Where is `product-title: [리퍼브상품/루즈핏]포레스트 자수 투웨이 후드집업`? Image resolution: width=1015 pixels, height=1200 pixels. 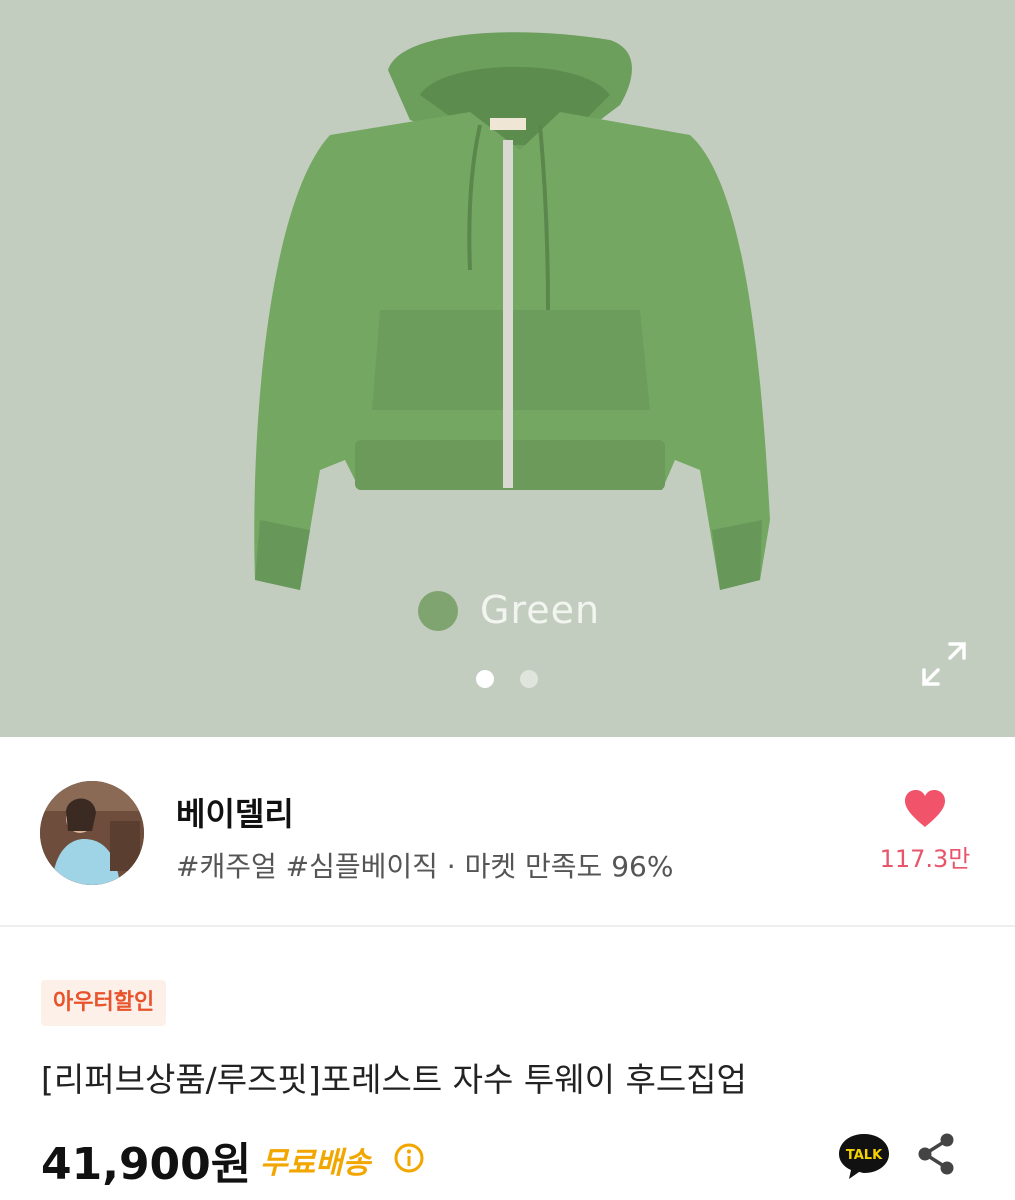 product-title: [리퍼브상품/루즈핏]포레스트 자수 투웨이 후드집업 is located at coordinates (394, 1079).